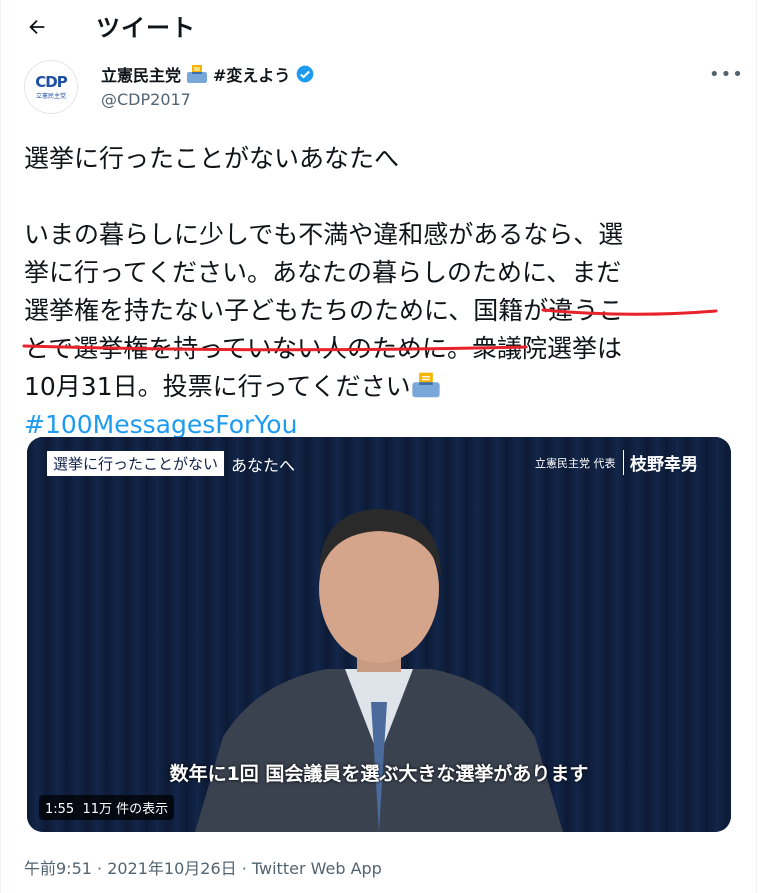 This screenshot has height=893, width=779. I want to click on video-title-box: 選挙に行ったことがない, so click(136, 463).